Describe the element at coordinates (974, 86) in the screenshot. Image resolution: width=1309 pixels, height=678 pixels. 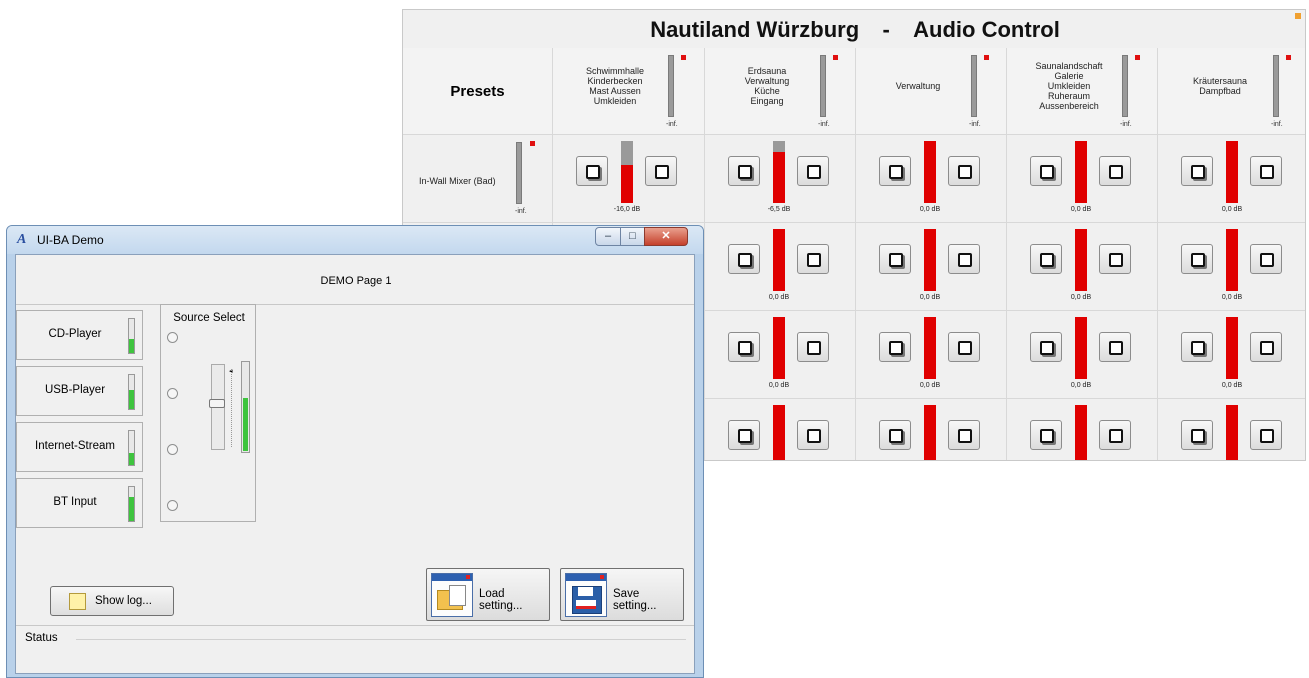
I see `preset-level-meter` at that location.